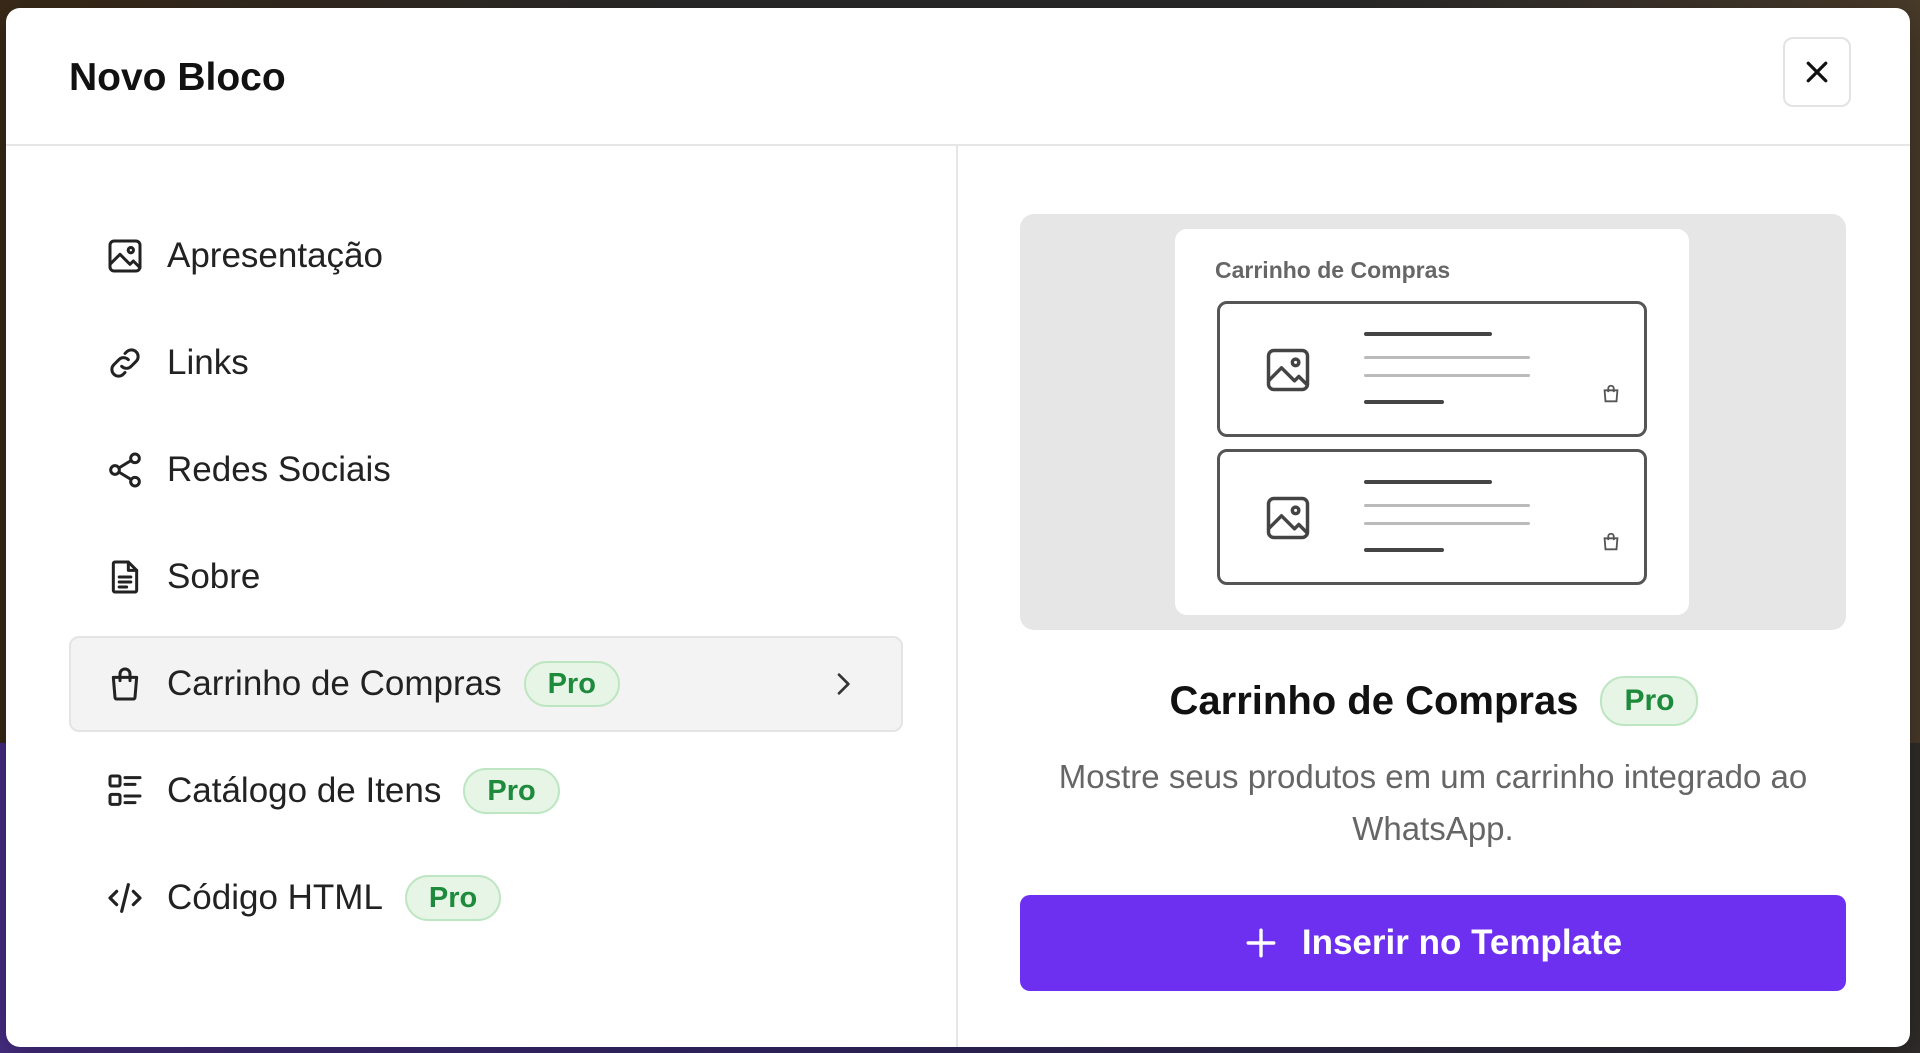 The height and width of the screenshot is (1053, 1920). I want to click on image-icon, so click(125, 256).